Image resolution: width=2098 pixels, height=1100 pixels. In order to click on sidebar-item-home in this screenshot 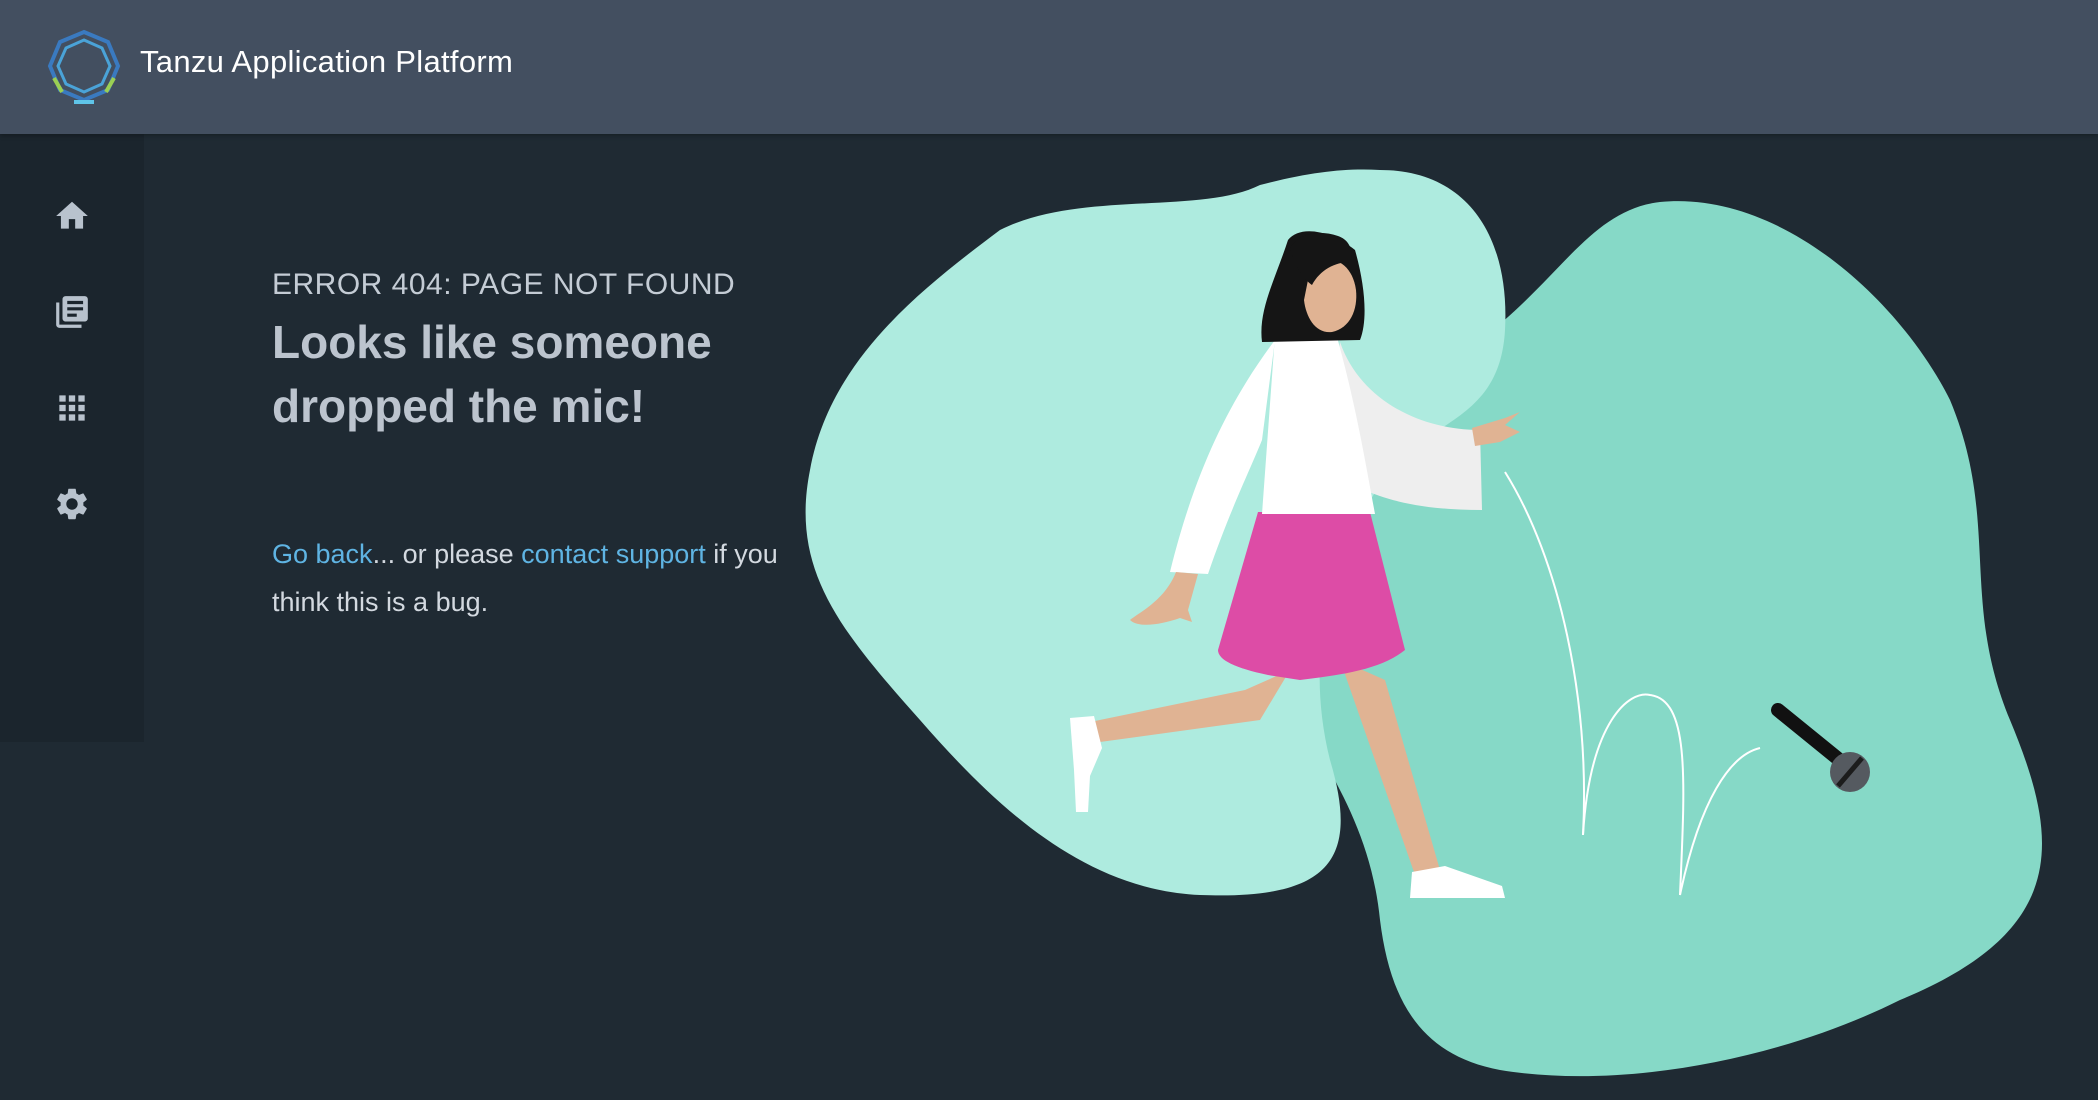, I will do `click(72, 216)`.